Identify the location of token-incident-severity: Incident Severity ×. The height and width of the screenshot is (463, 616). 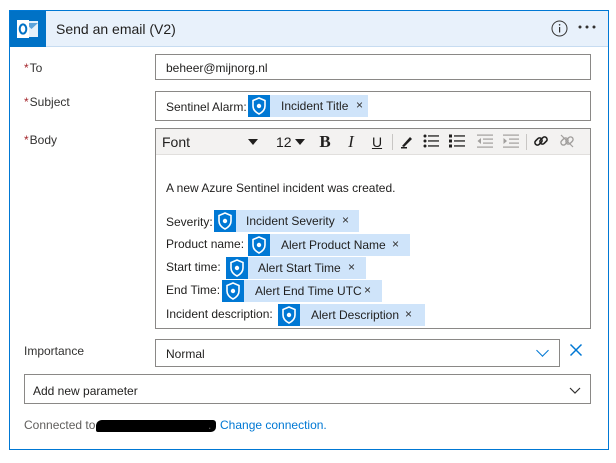
(286, 221).